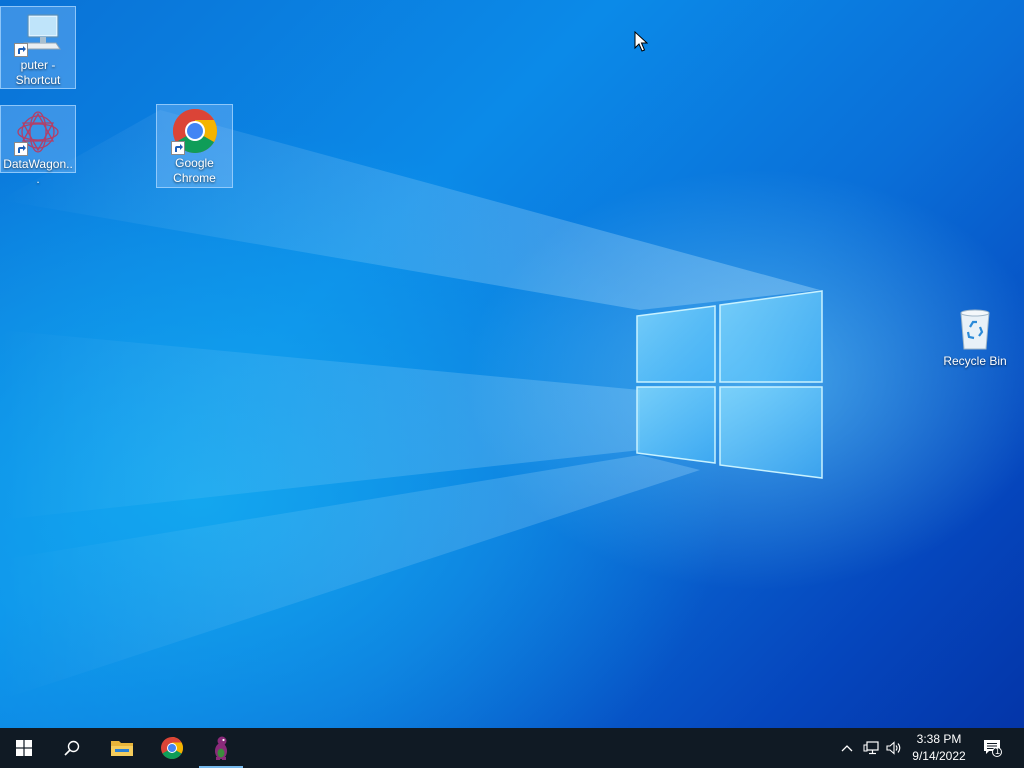 The image size is (1024, 768). What do you see at coordinates (641, 41) in the screenshot?
I see `mouse-cursor-icon` at bounding box center [641, 41].